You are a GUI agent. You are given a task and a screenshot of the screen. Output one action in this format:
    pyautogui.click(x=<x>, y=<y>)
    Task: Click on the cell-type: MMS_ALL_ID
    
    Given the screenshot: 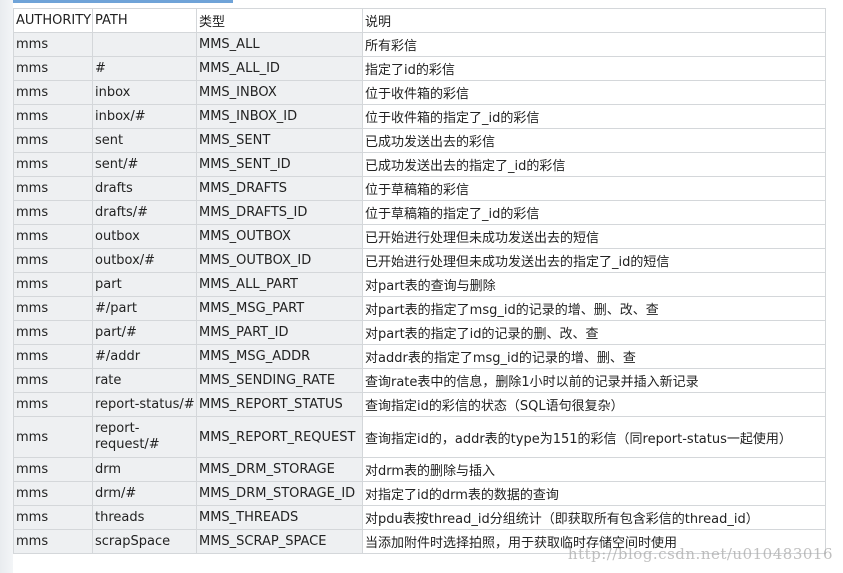 What is the action you would take?
    pyautogui.click(x=279, y=68)
    